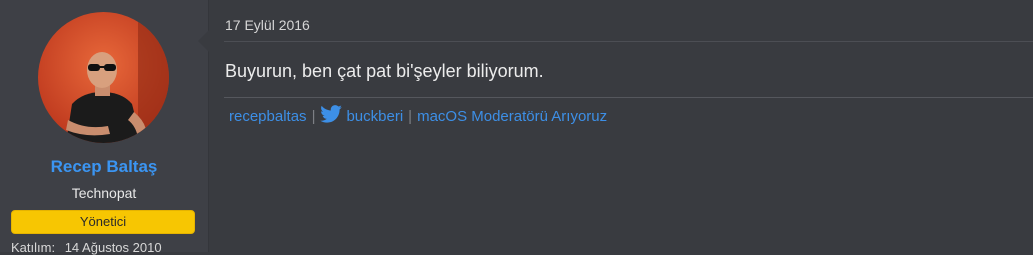 This screenshot has width=1033, height=255. I want to click on username-link: Recep Baltaş, so click(104, 167).